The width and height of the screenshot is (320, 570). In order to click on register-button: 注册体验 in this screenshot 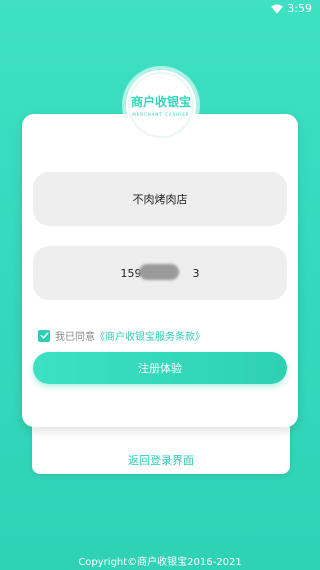, I will do `click(160, 368)`.